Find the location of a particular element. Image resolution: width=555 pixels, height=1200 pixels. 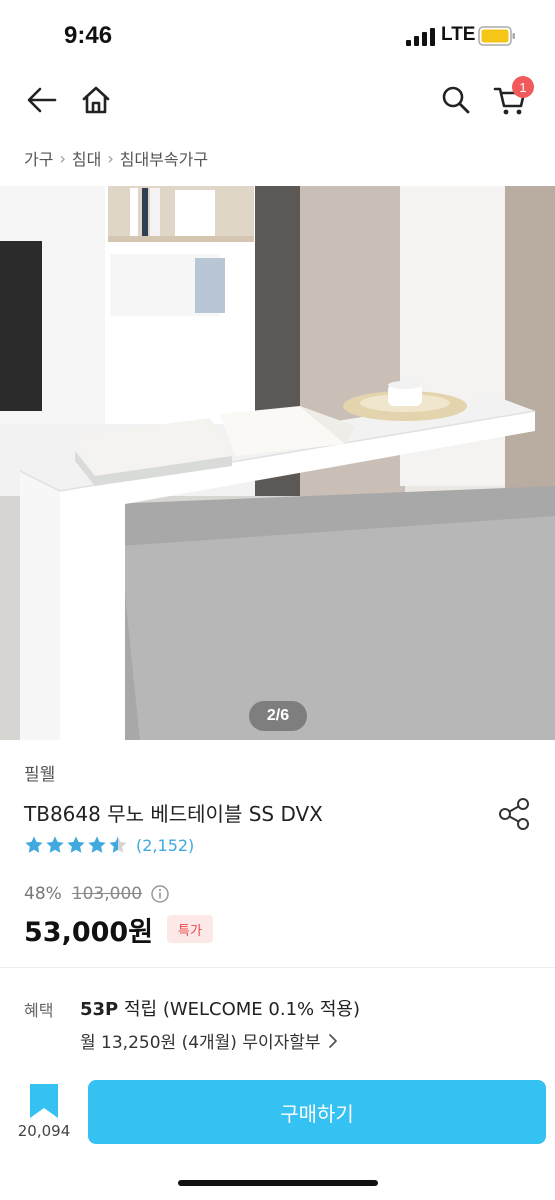

breadcrumb-item: 침대 is located at coordinates (86, 158).